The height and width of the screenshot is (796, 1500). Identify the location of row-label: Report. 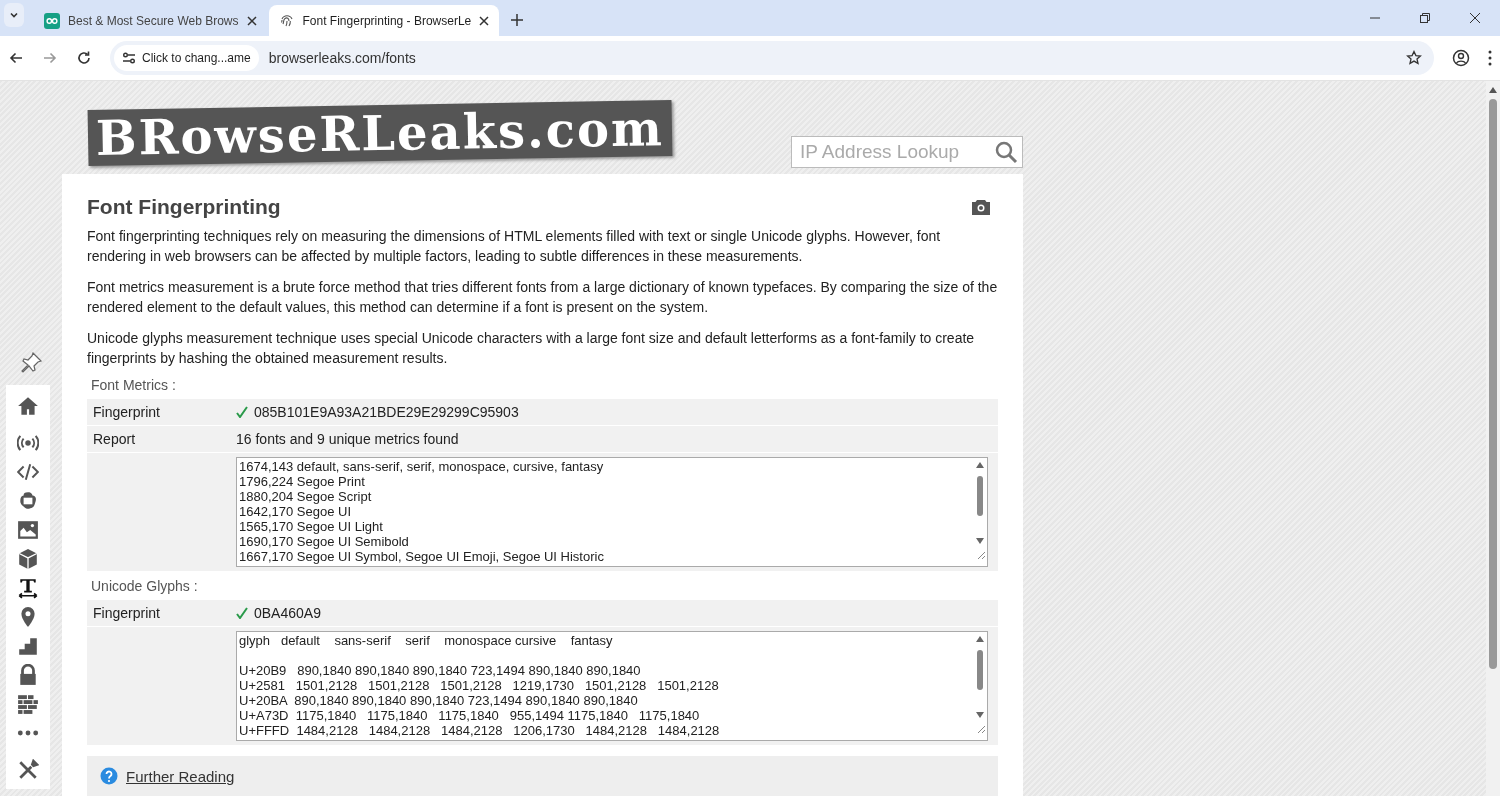
(114, 439).